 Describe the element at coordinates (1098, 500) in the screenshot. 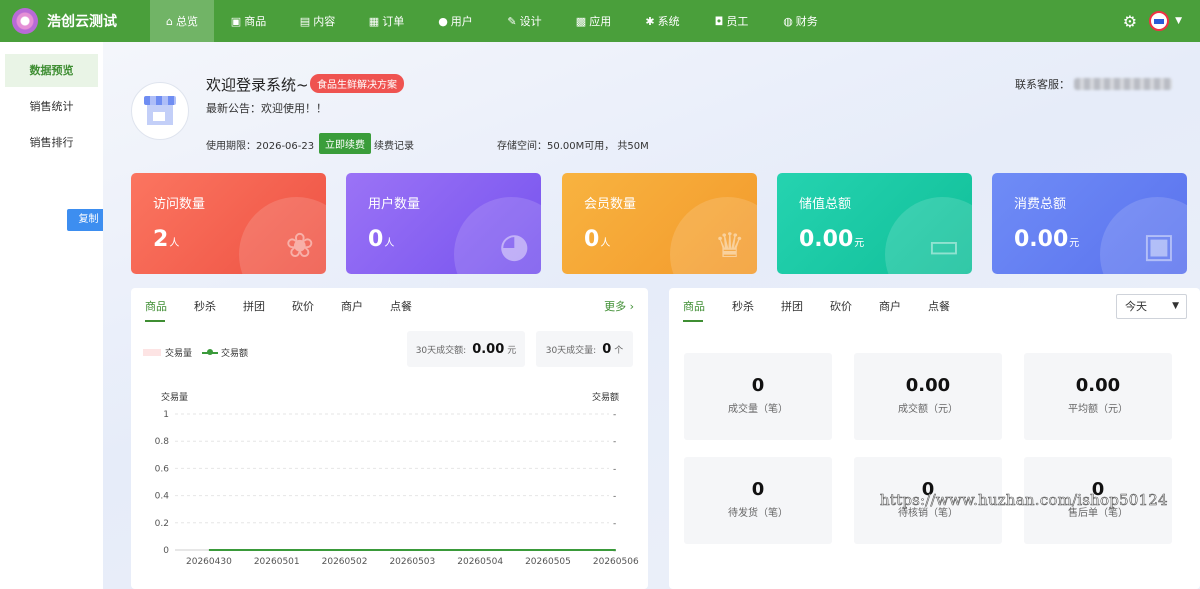

I see `kpi-tile: 0 售后单（笔）` at that location.